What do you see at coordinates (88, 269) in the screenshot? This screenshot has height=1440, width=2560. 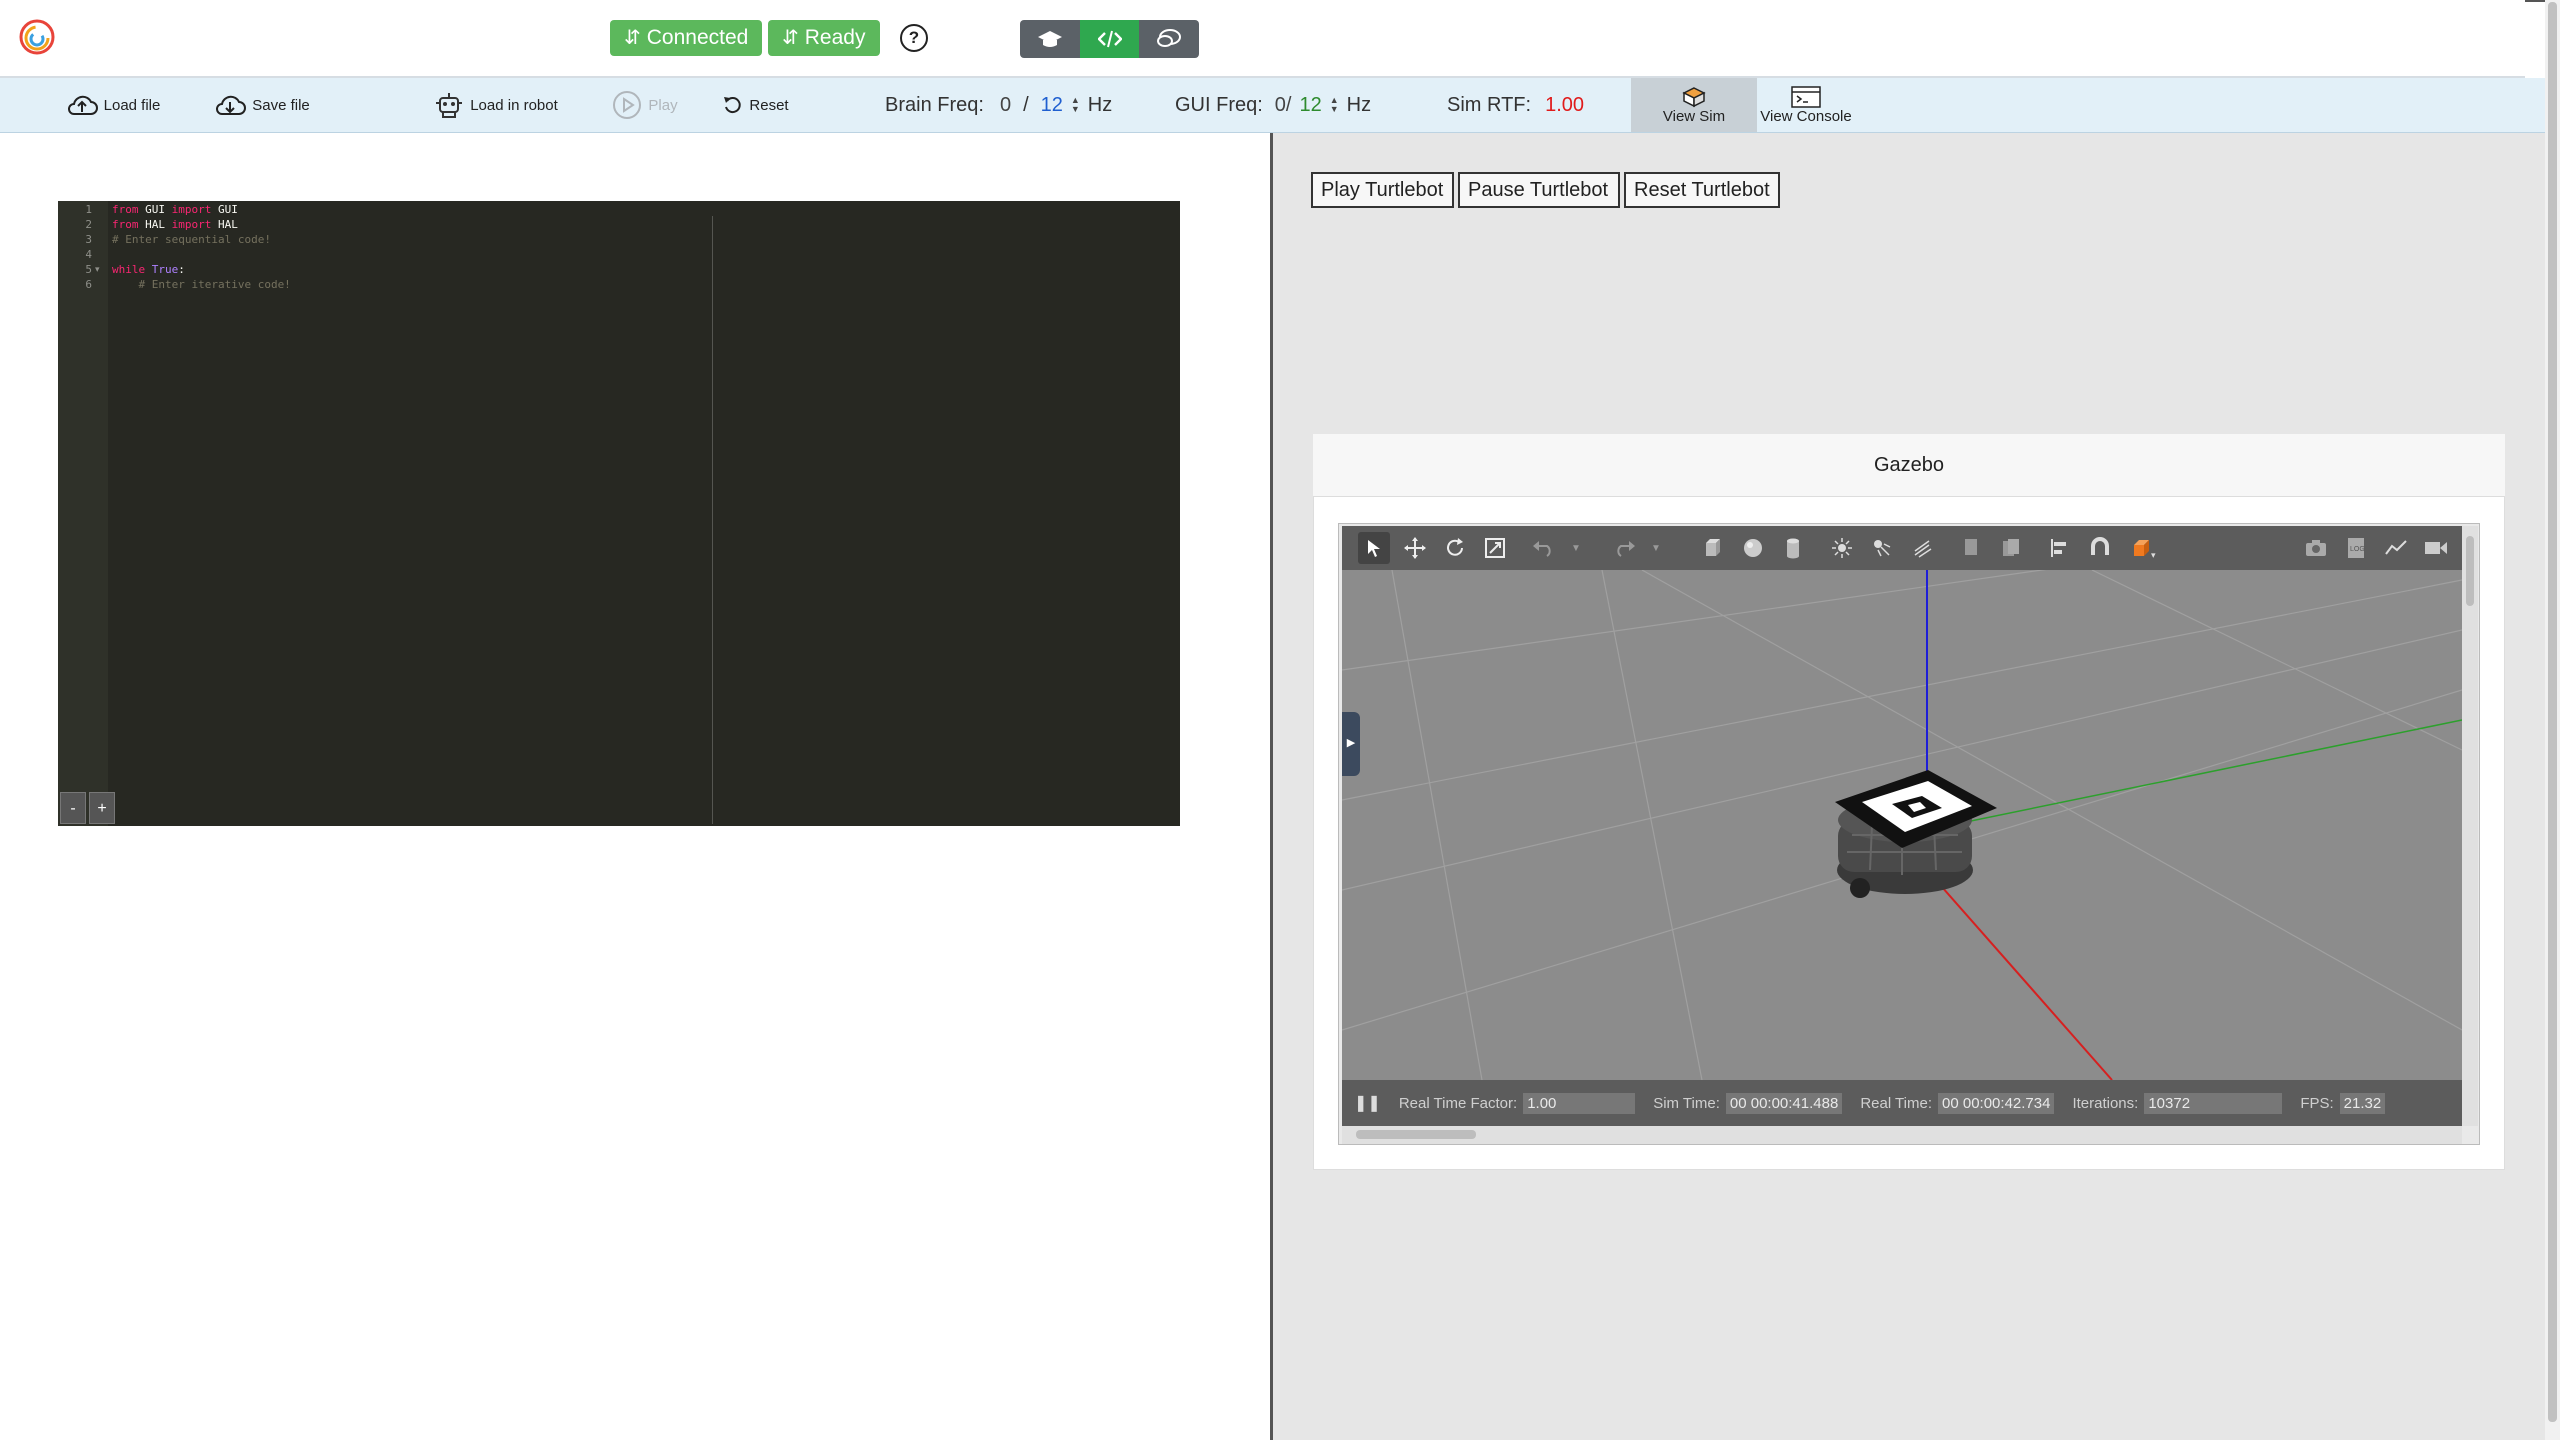 I see `line-number: 5` at bounding box center [88, 269].